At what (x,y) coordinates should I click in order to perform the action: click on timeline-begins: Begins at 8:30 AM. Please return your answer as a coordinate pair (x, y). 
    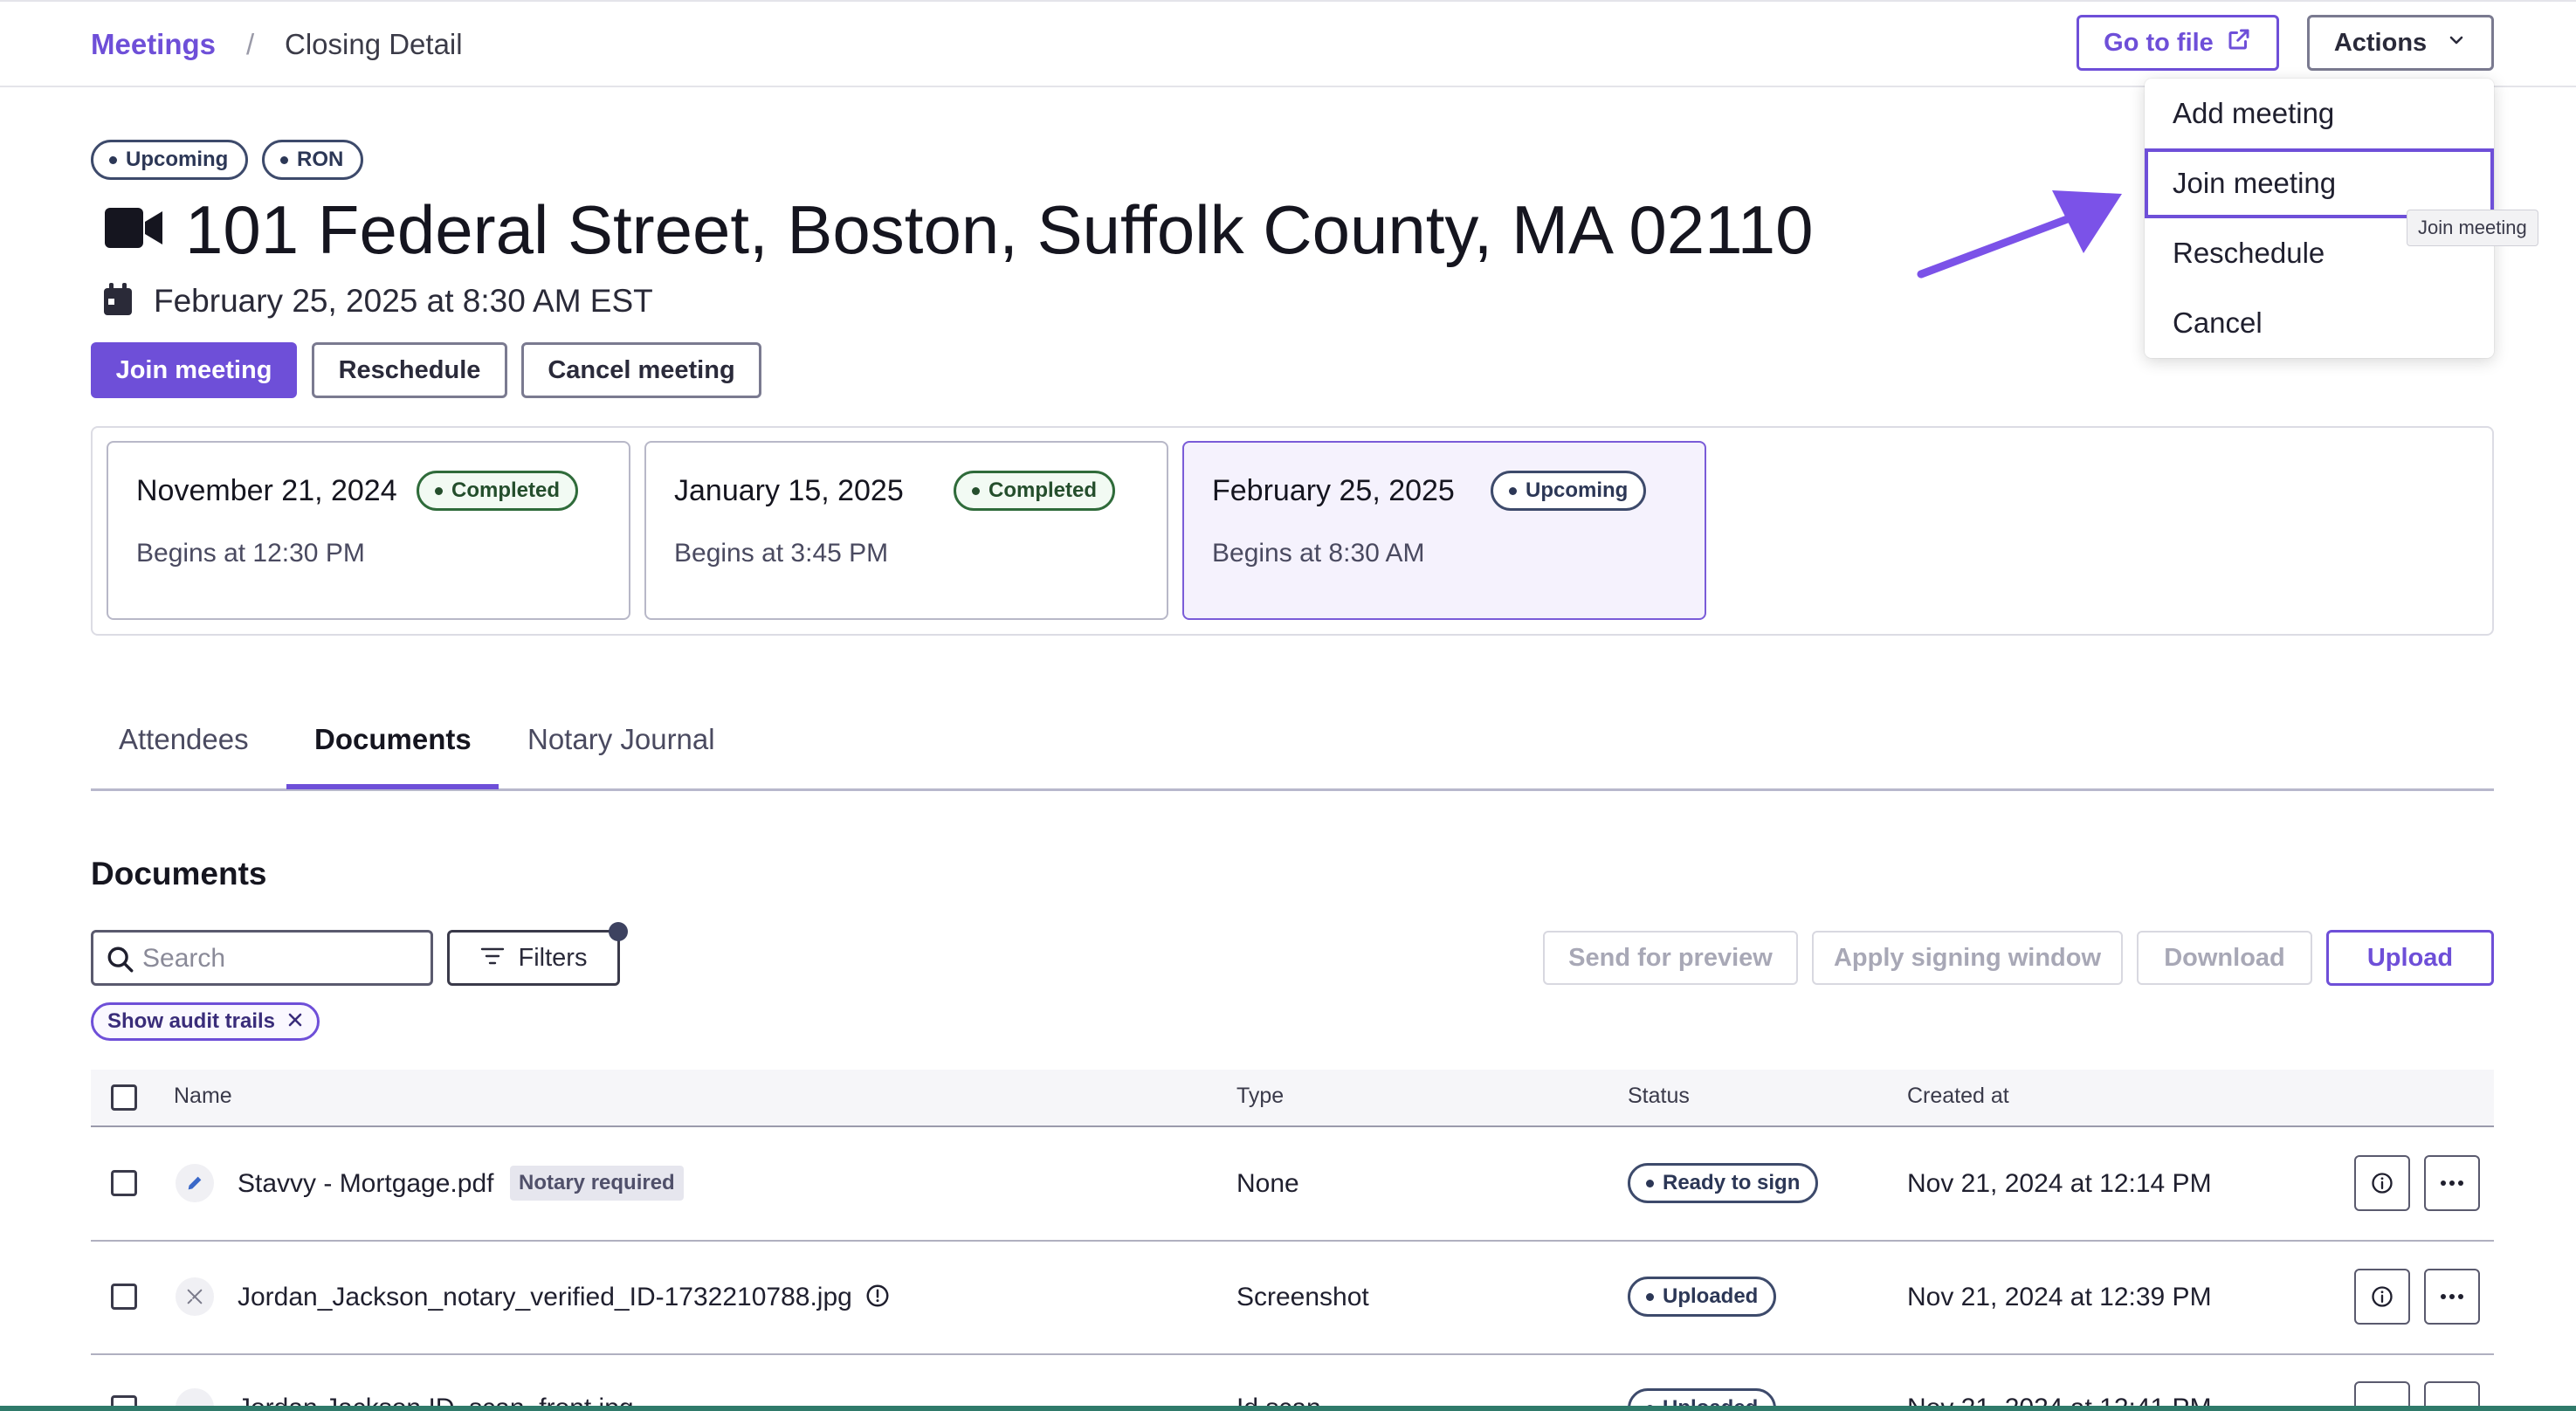
    Looking at the image, I should click on (1318, 553).